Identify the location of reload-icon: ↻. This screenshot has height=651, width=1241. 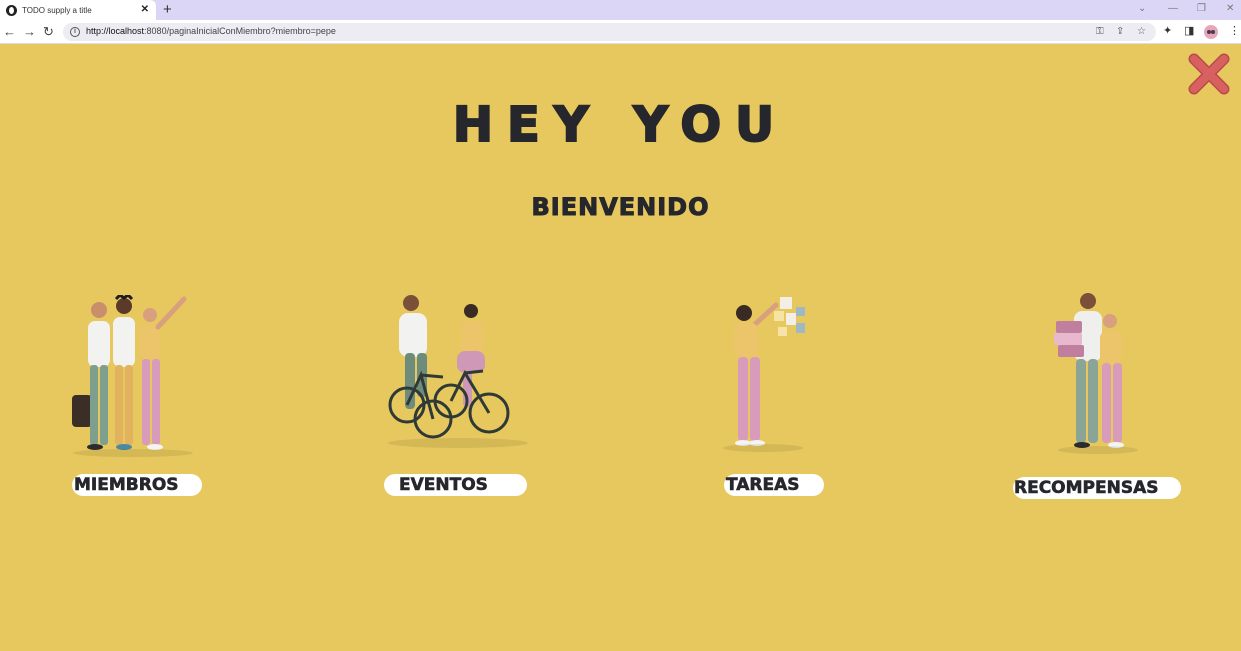
(48, 31).